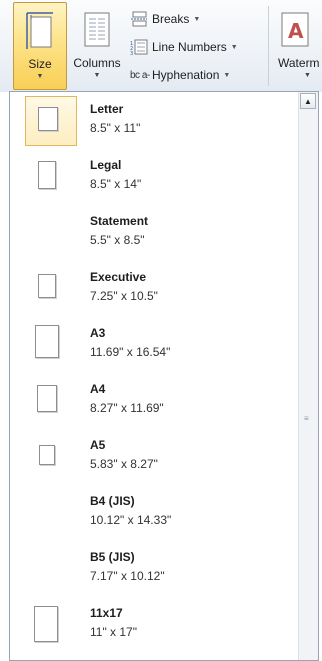 This screenshot has width=322, height=661. I want to click on hyphenation-icon: bc a-, so click(140, 75).